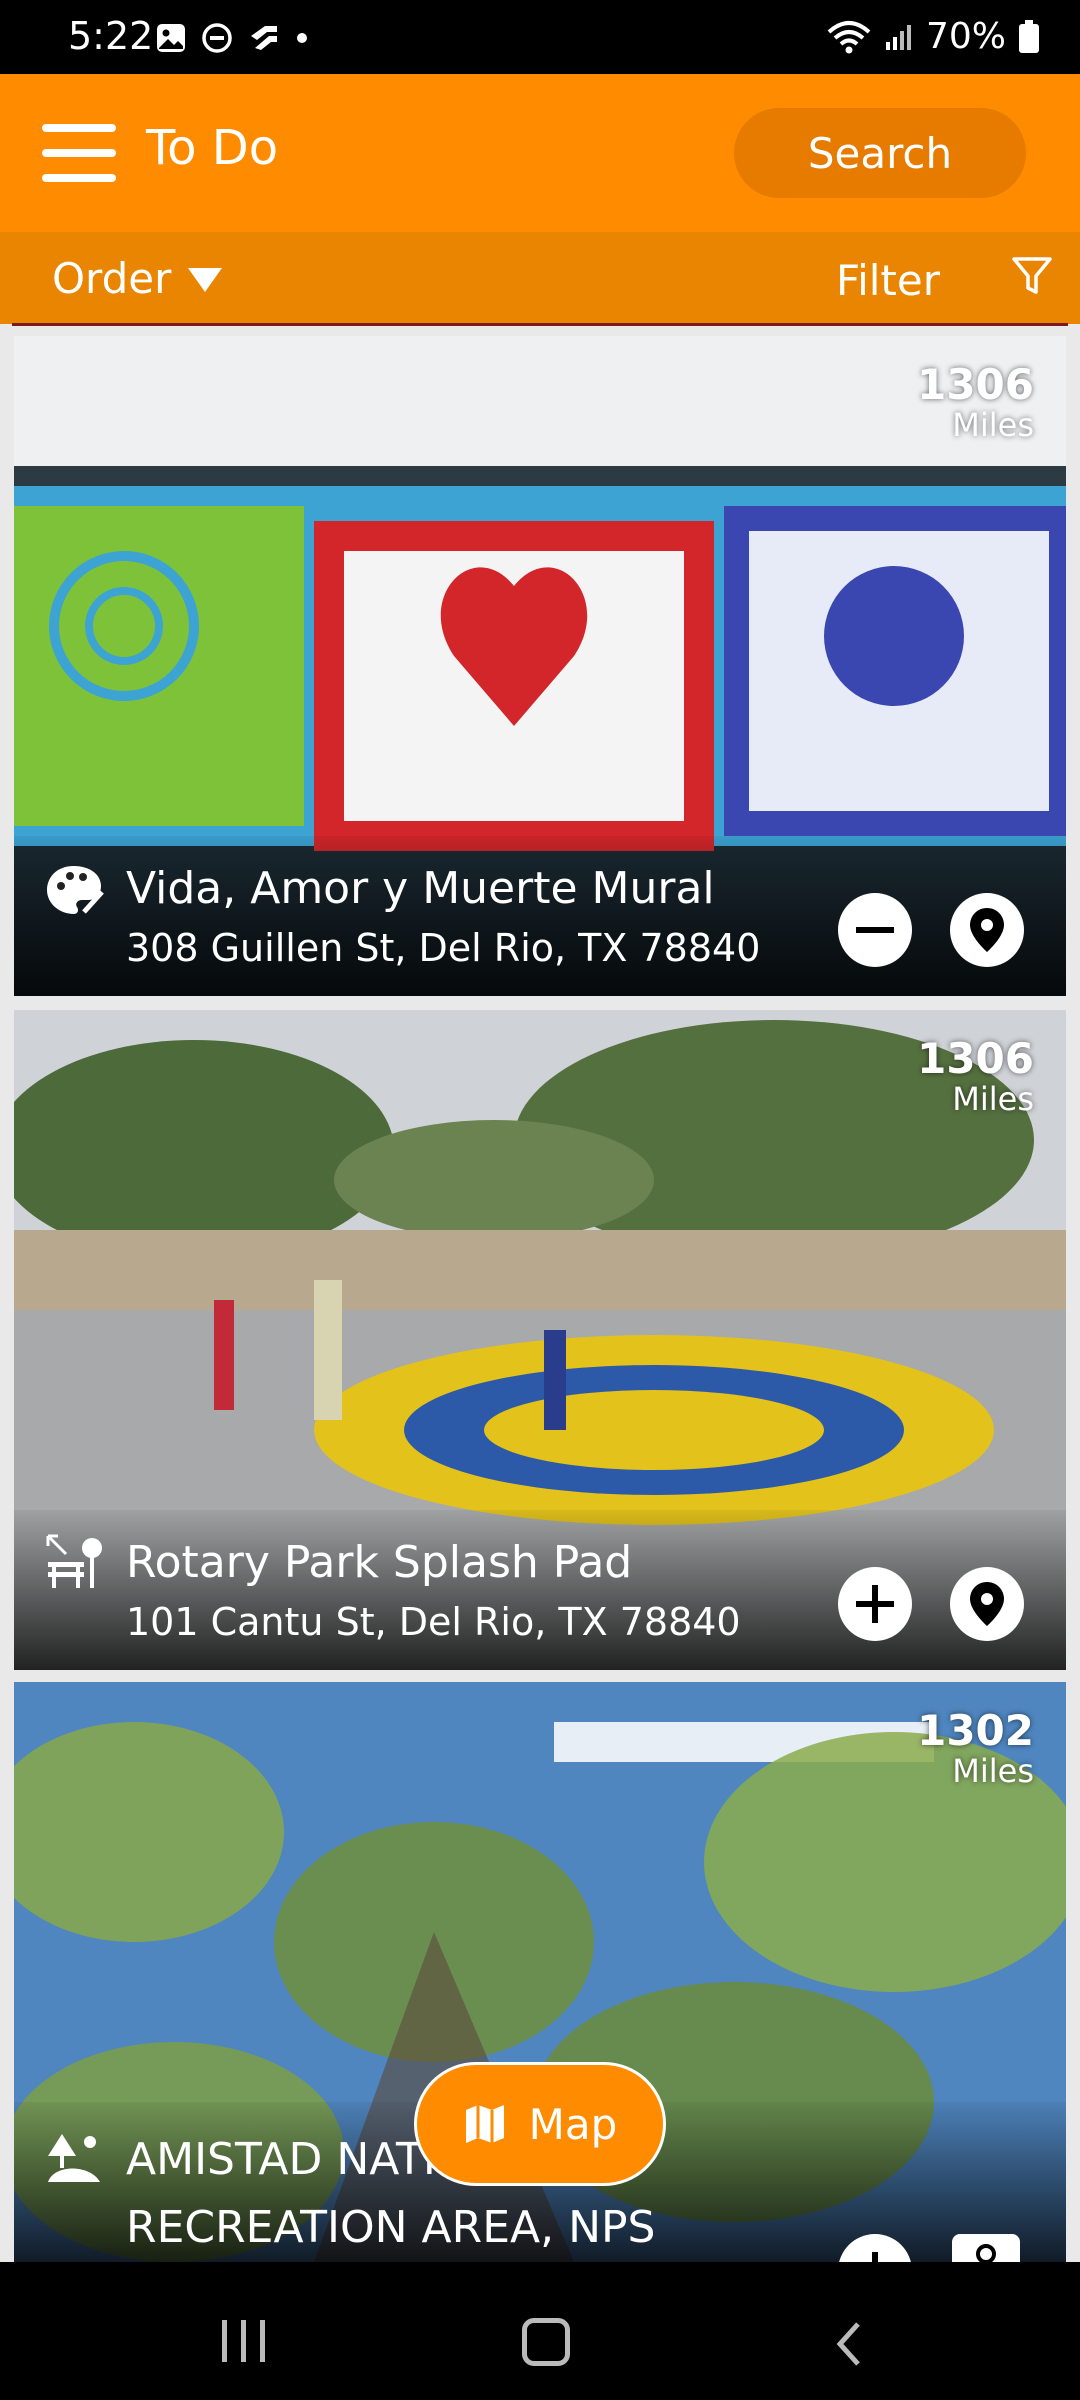 The height and width of the screenshot is (2400, 1080). What do you see at coordinates (965, 36) in the screenshot?
I see `battery-percent: 70%` at bounding box center [965, 36].